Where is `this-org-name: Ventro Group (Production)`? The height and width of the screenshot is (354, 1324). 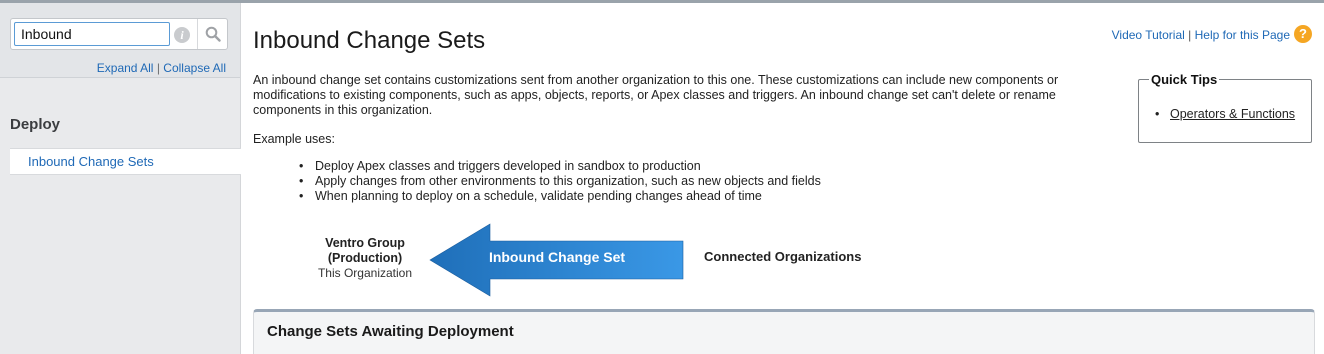
this-org-name: Ventro Group (Production) is located at coordinates (365, 250).